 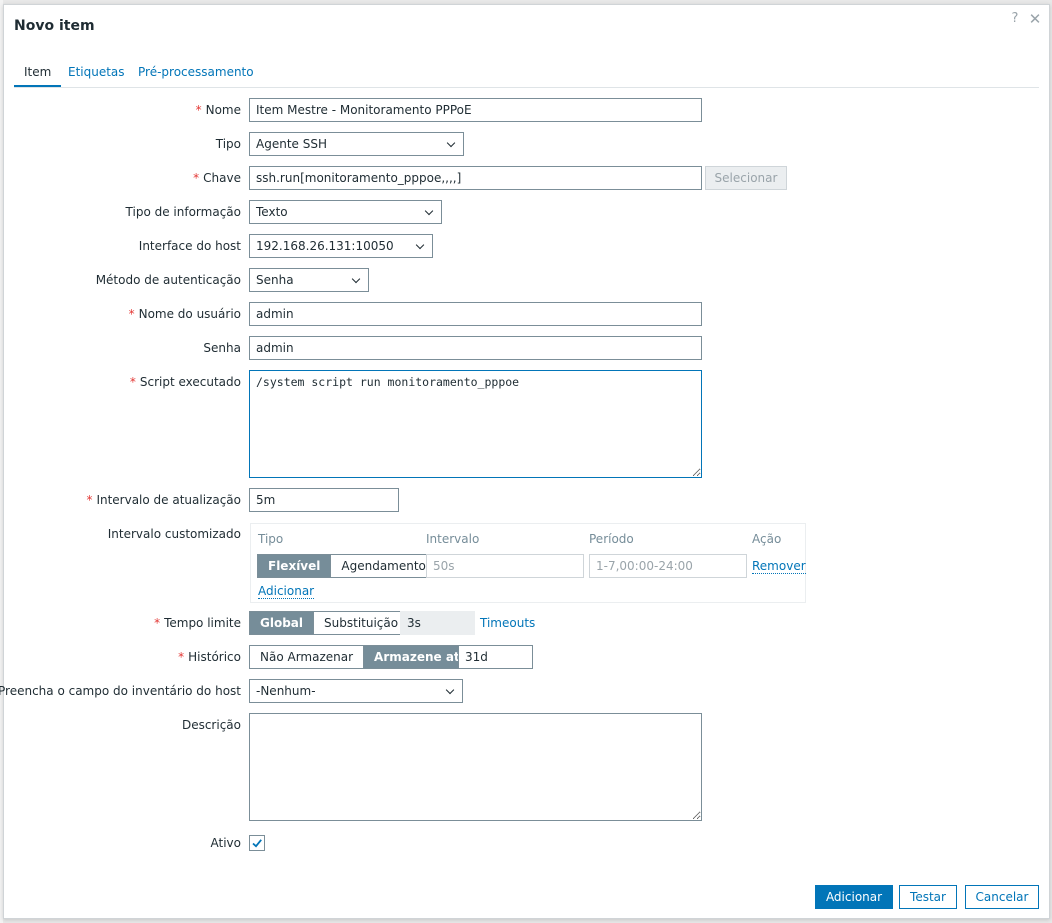 What do you see at coordinates (291, 144) in the screenshot?
I see `tipo-select-value: Agente SSH` at bounding box center [291, 144].